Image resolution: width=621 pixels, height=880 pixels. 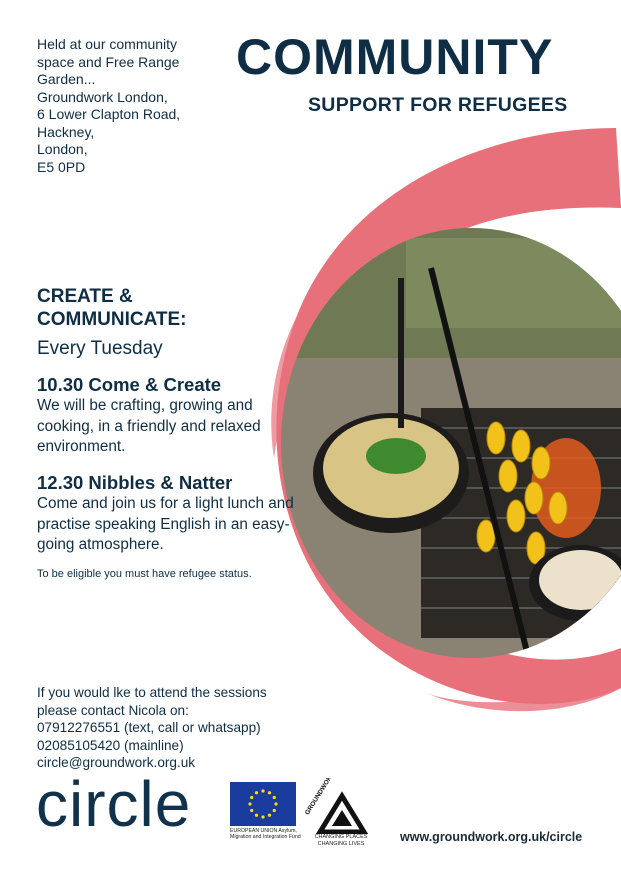 I want to click on svg-text: GROUNDWORK, so click(x=320, y=797).